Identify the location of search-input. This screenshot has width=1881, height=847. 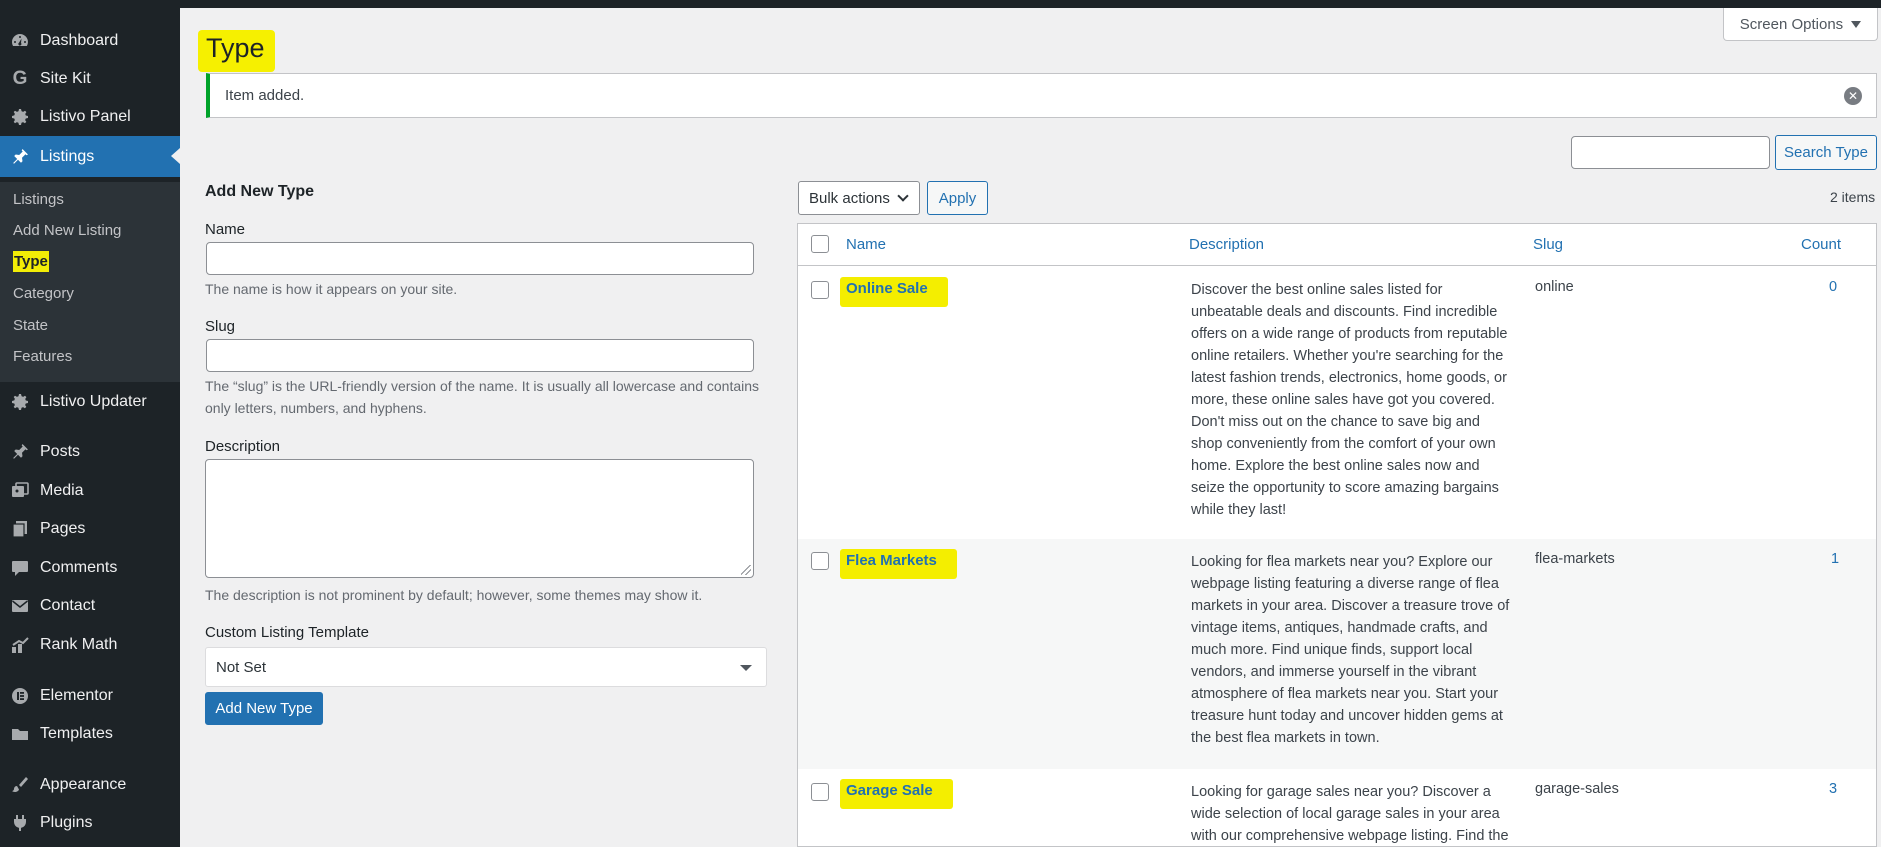
(1670, 152).